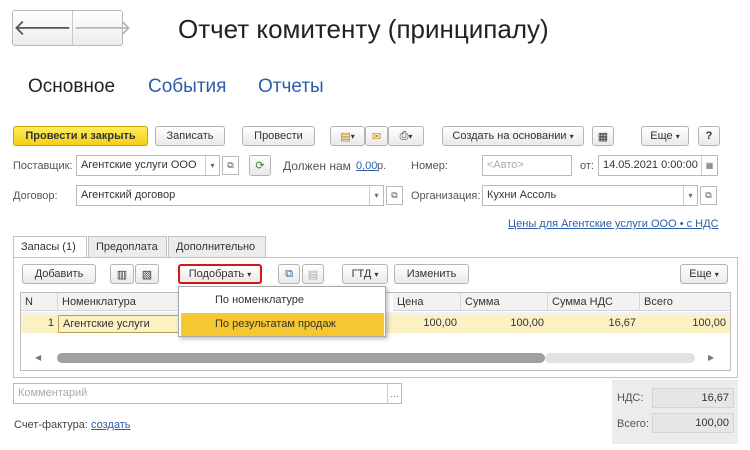  I want to click on contract-value: Агентский договор, so click(128, 195).